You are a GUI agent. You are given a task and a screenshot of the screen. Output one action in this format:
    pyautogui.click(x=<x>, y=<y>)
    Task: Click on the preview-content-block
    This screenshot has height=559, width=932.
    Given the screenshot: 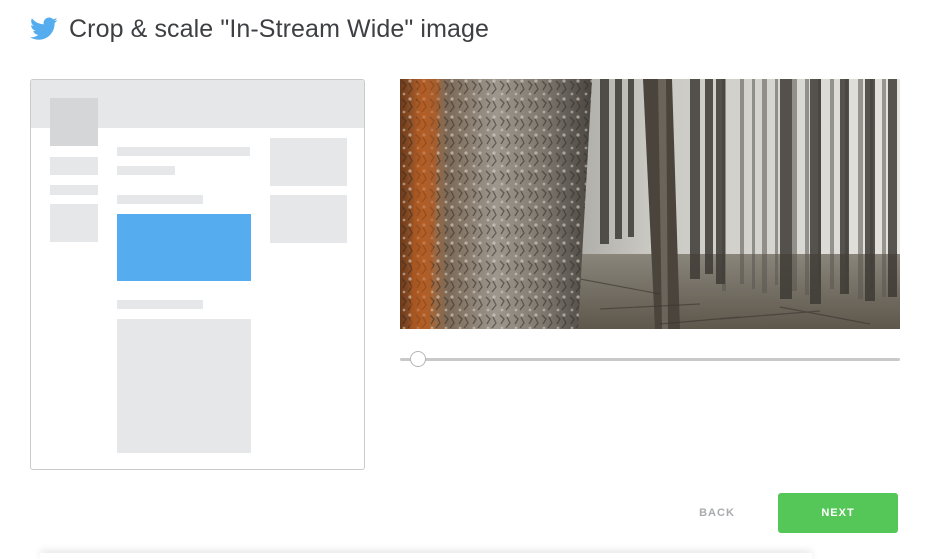 What is the action you would take?
    pyautogui.click(x=184, y=386)
    